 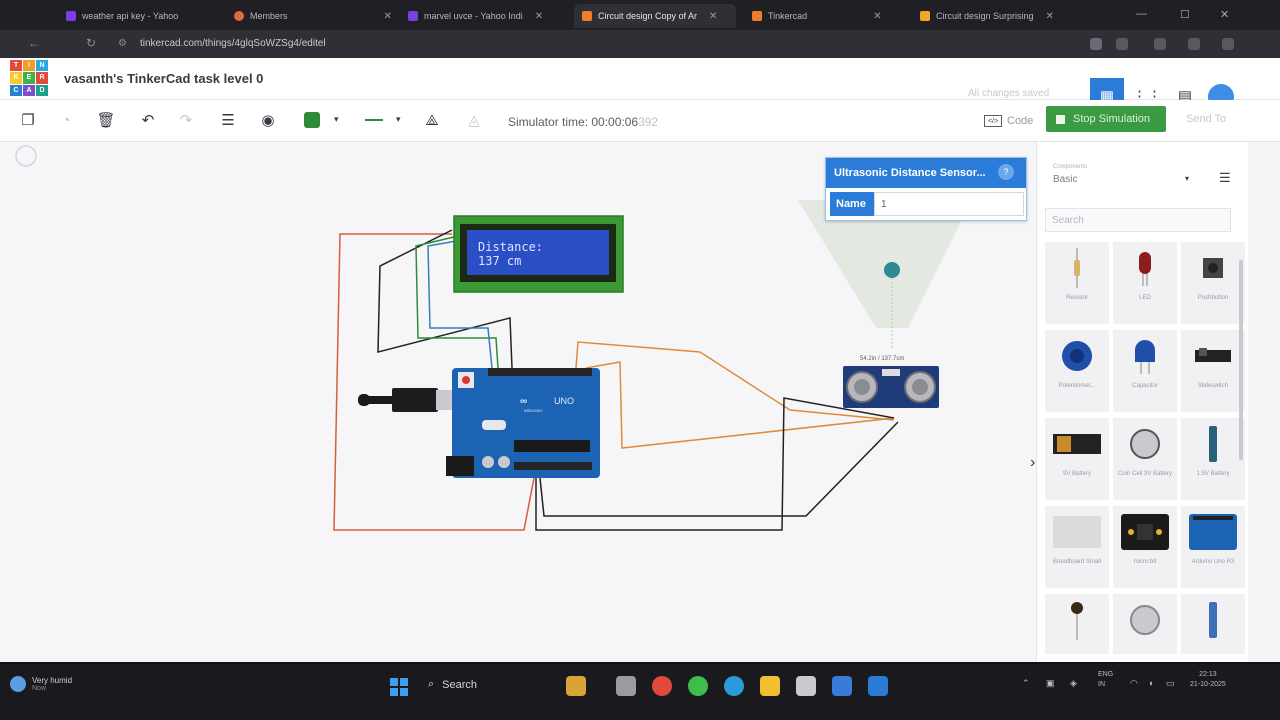 I want to click on usb-cable, so click(x=380, y=400).